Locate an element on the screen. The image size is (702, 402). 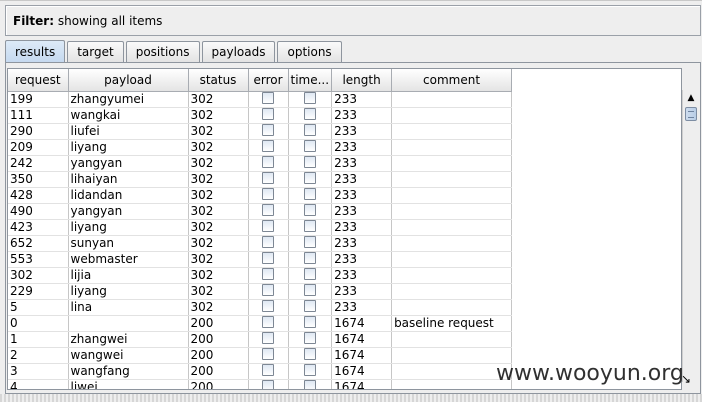
cell-request: 553 is located at coordinates (38, 259).